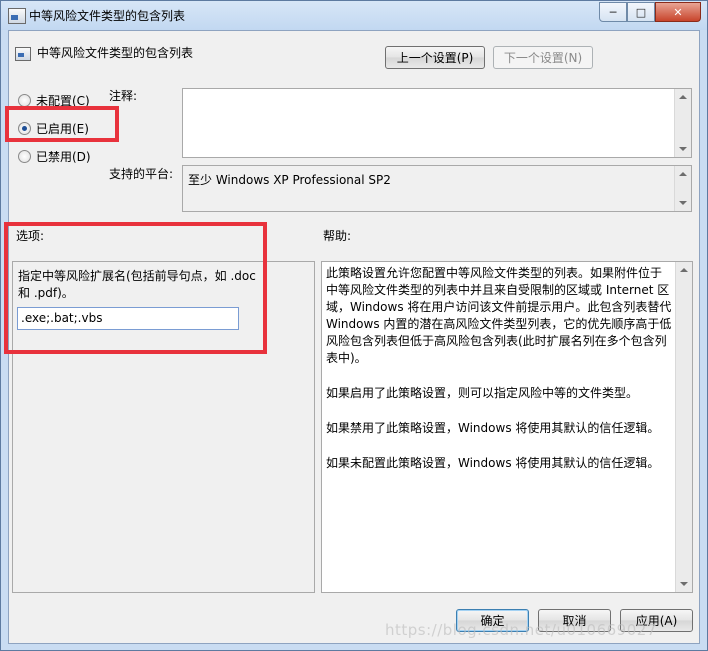  I want to click on radio-disabled: 已禁用(D), so click(54, 156).